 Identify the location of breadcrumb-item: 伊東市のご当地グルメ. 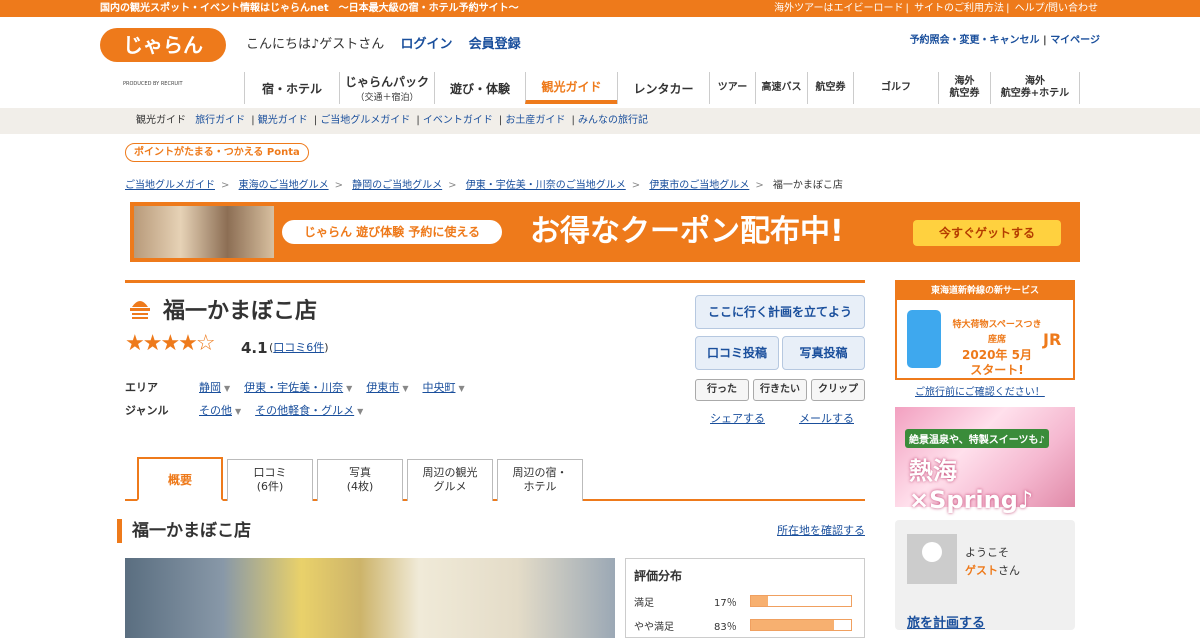
(699, 185).